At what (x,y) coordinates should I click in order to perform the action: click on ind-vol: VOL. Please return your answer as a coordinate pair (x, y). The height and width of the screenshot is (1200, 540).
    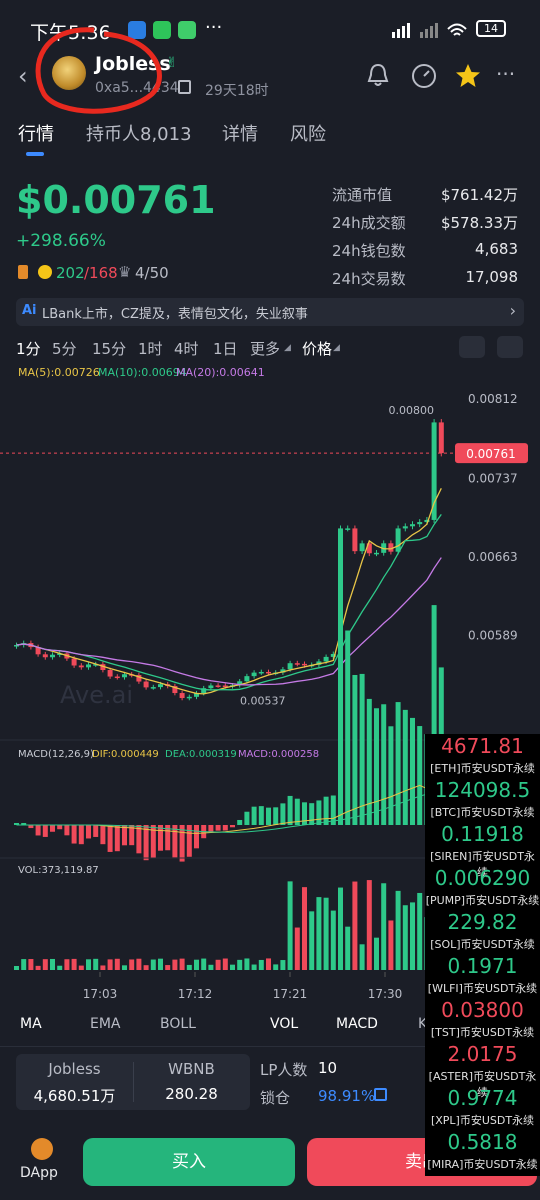
    Looking at the image, I should click on (284, 1024).